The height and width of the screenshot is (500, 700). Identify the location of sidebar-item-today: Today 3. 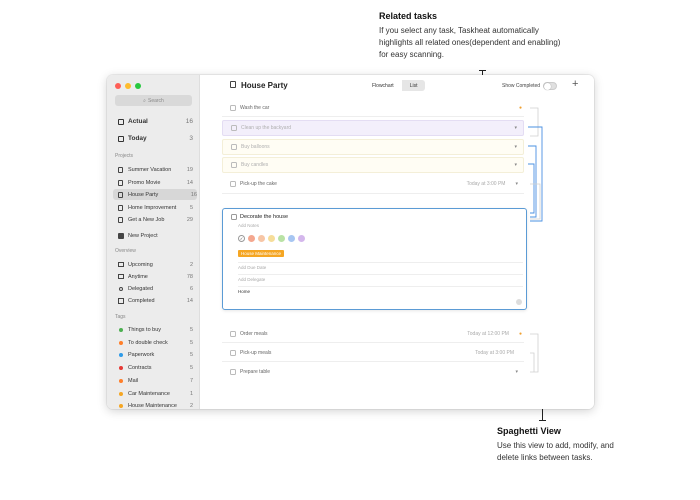
(155, 138).